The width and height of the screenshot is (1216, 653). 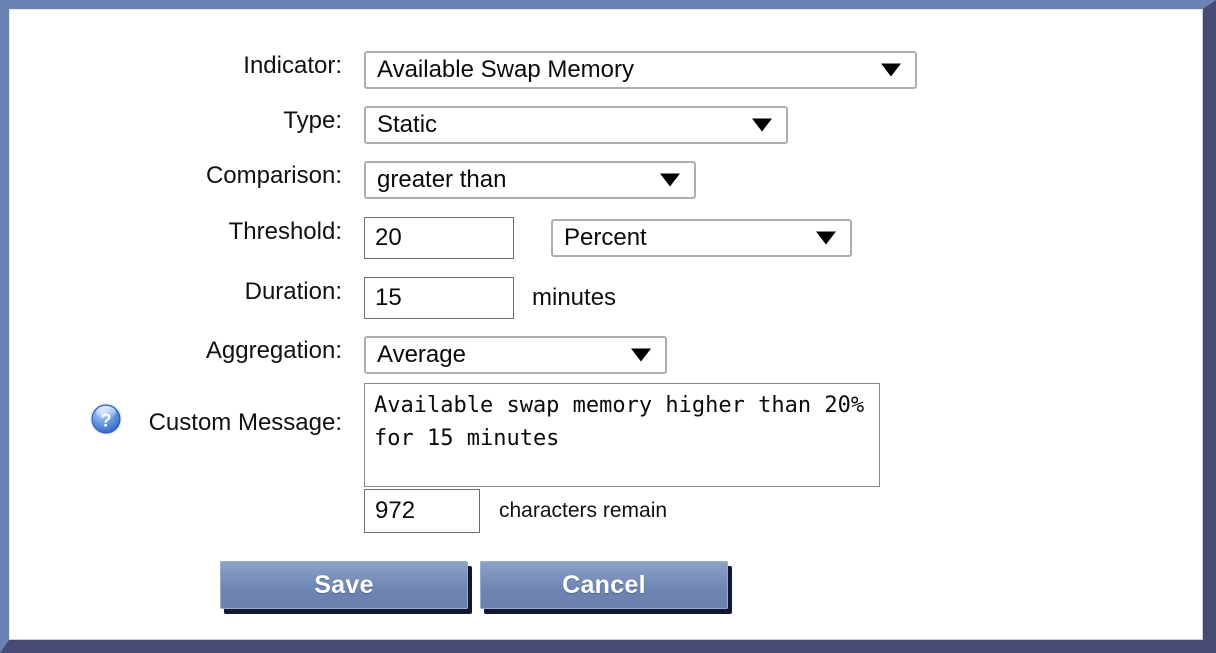 I want to click on row-duration: Duration: 15 minutes, so click(x=313, y=298).